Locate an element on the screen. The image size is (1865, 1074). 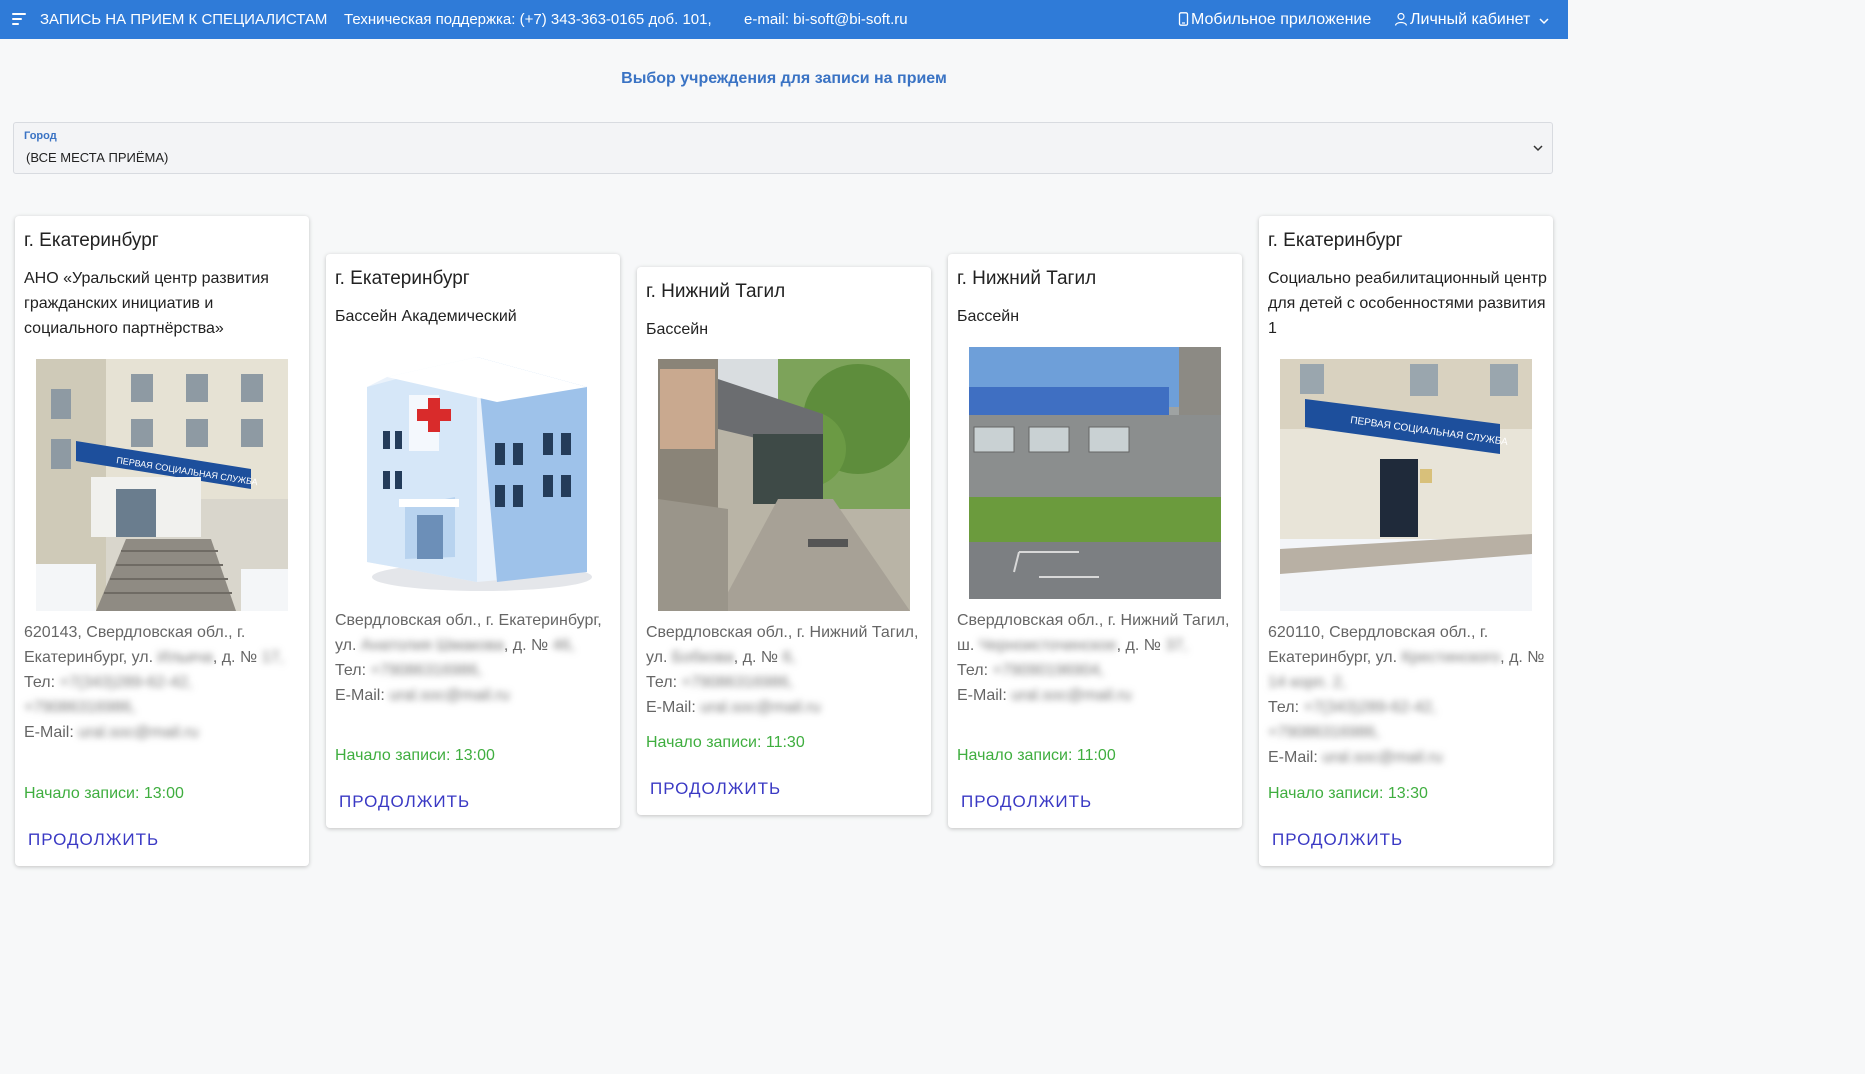
menu-icon is located at coordinates (19, 19).